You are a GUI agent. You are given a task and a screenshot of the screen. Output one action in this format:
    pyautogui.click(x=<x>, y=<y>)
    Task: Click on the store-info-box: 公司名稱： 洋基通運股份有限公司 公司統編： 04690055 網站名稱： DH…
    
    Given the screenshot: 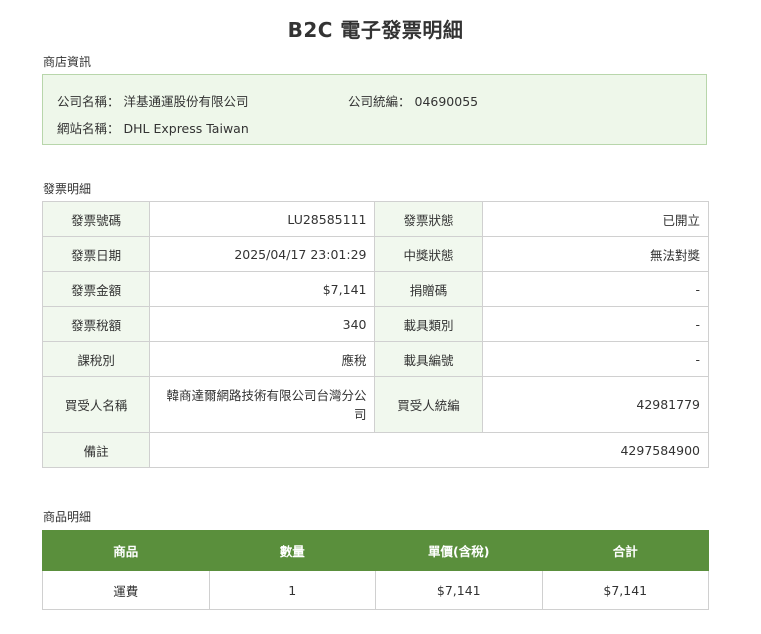 What is the action you would take?
    pyautogui.click(x=374, y=109)
    